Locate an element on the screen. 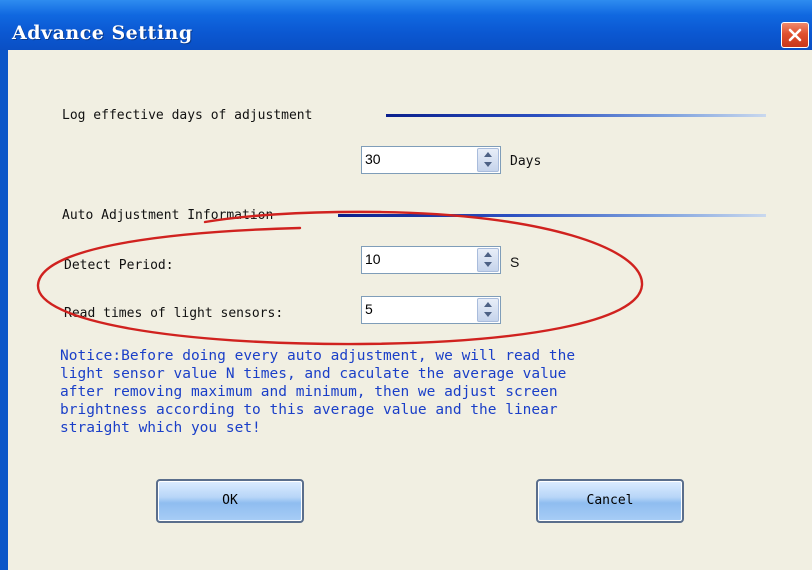 The width and height of the screenshot is (812, 570). detect-period-label: Detect Period: is located at coordinates (119, 265).